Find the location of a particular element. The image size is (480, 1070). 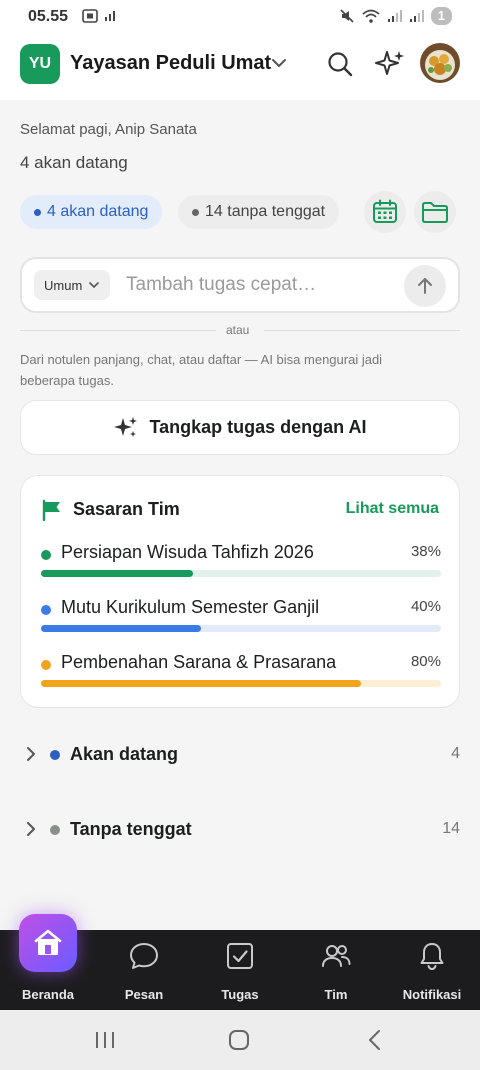

goal-percent: 38% is located at coordinates (425, 551).